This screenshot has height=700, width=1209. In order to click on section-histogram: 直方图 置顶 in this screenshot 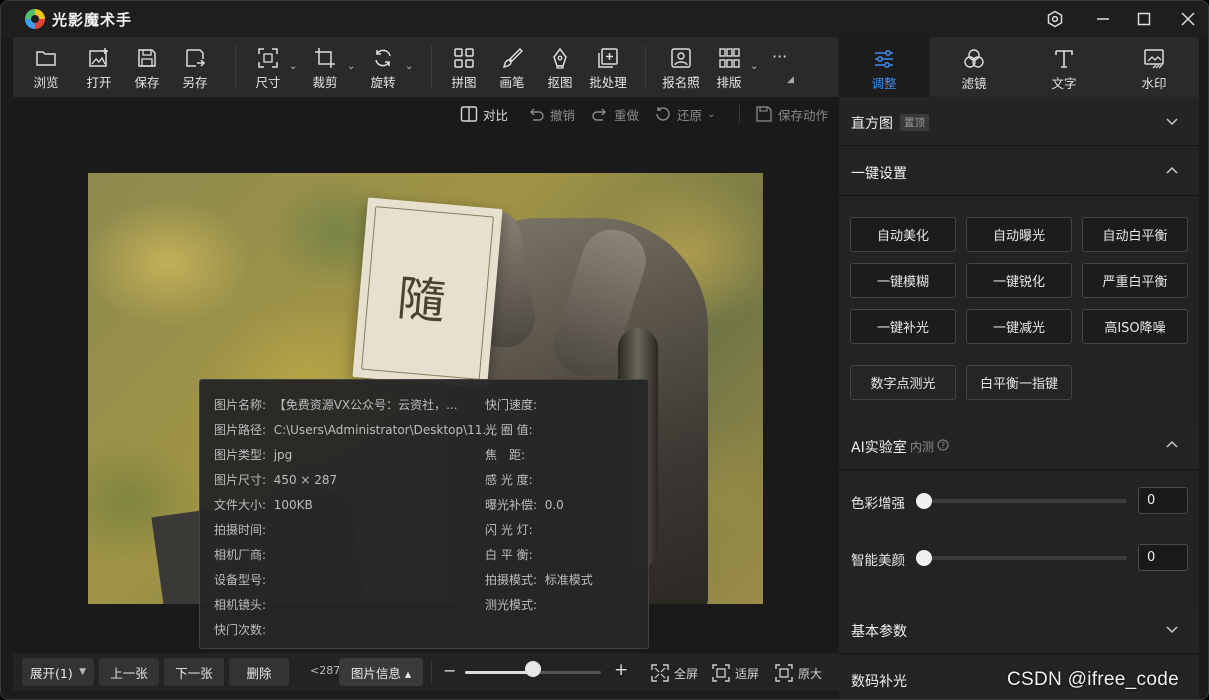, I will do `click(1019, 121)`.